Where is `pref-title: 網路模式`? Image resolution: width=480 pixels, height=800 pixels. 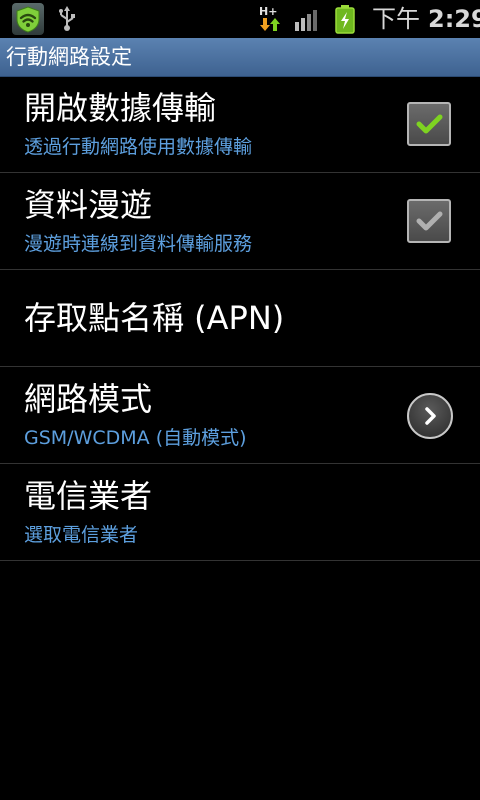 pref-title: 網路模式 is located at coordinates (88, 399).